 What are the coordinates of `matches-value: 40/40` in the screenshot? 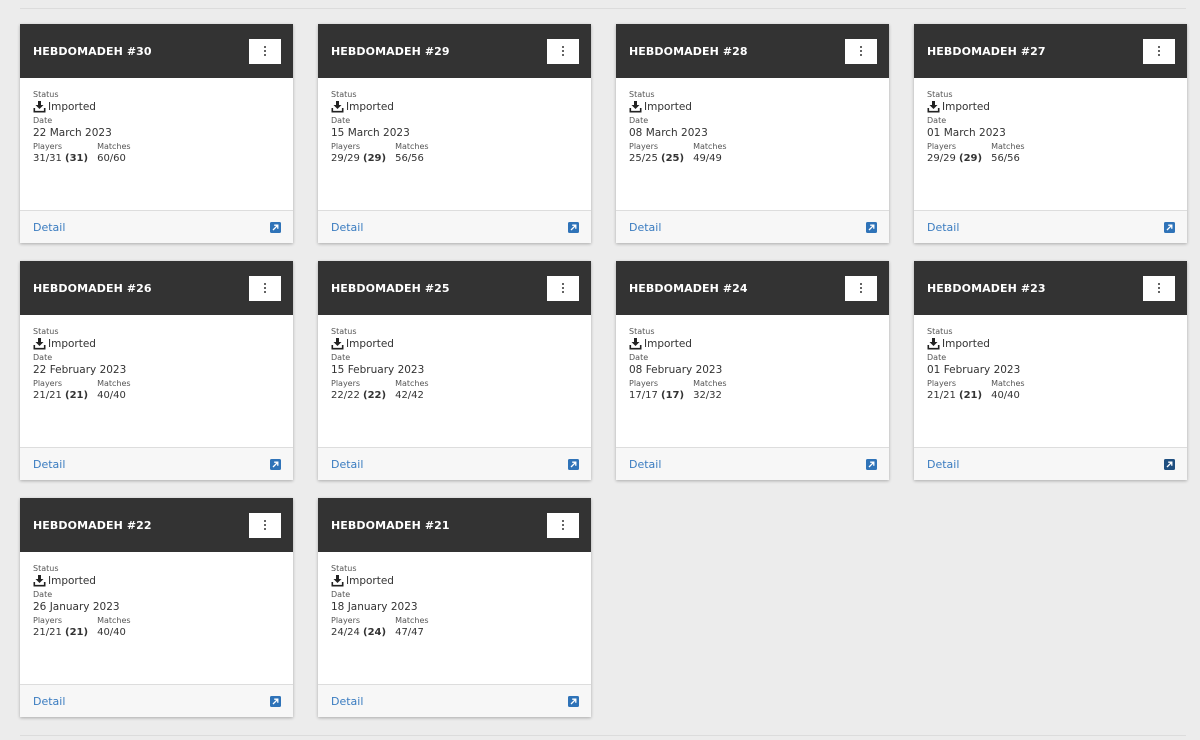 It's located at (111, 632).